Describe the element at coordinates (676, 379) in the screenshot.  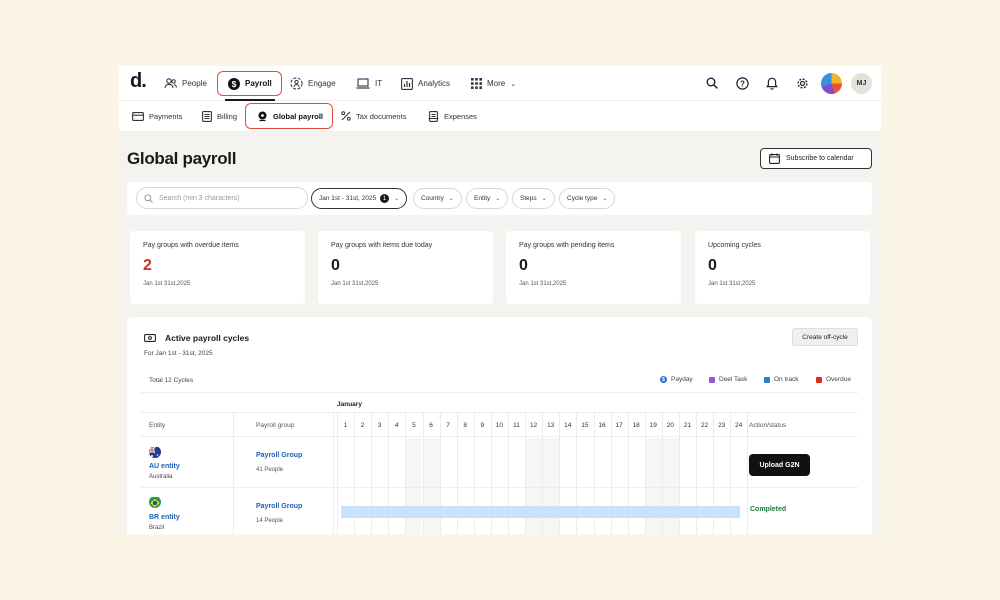
I see `legend-payday: $ Payday` at that location.